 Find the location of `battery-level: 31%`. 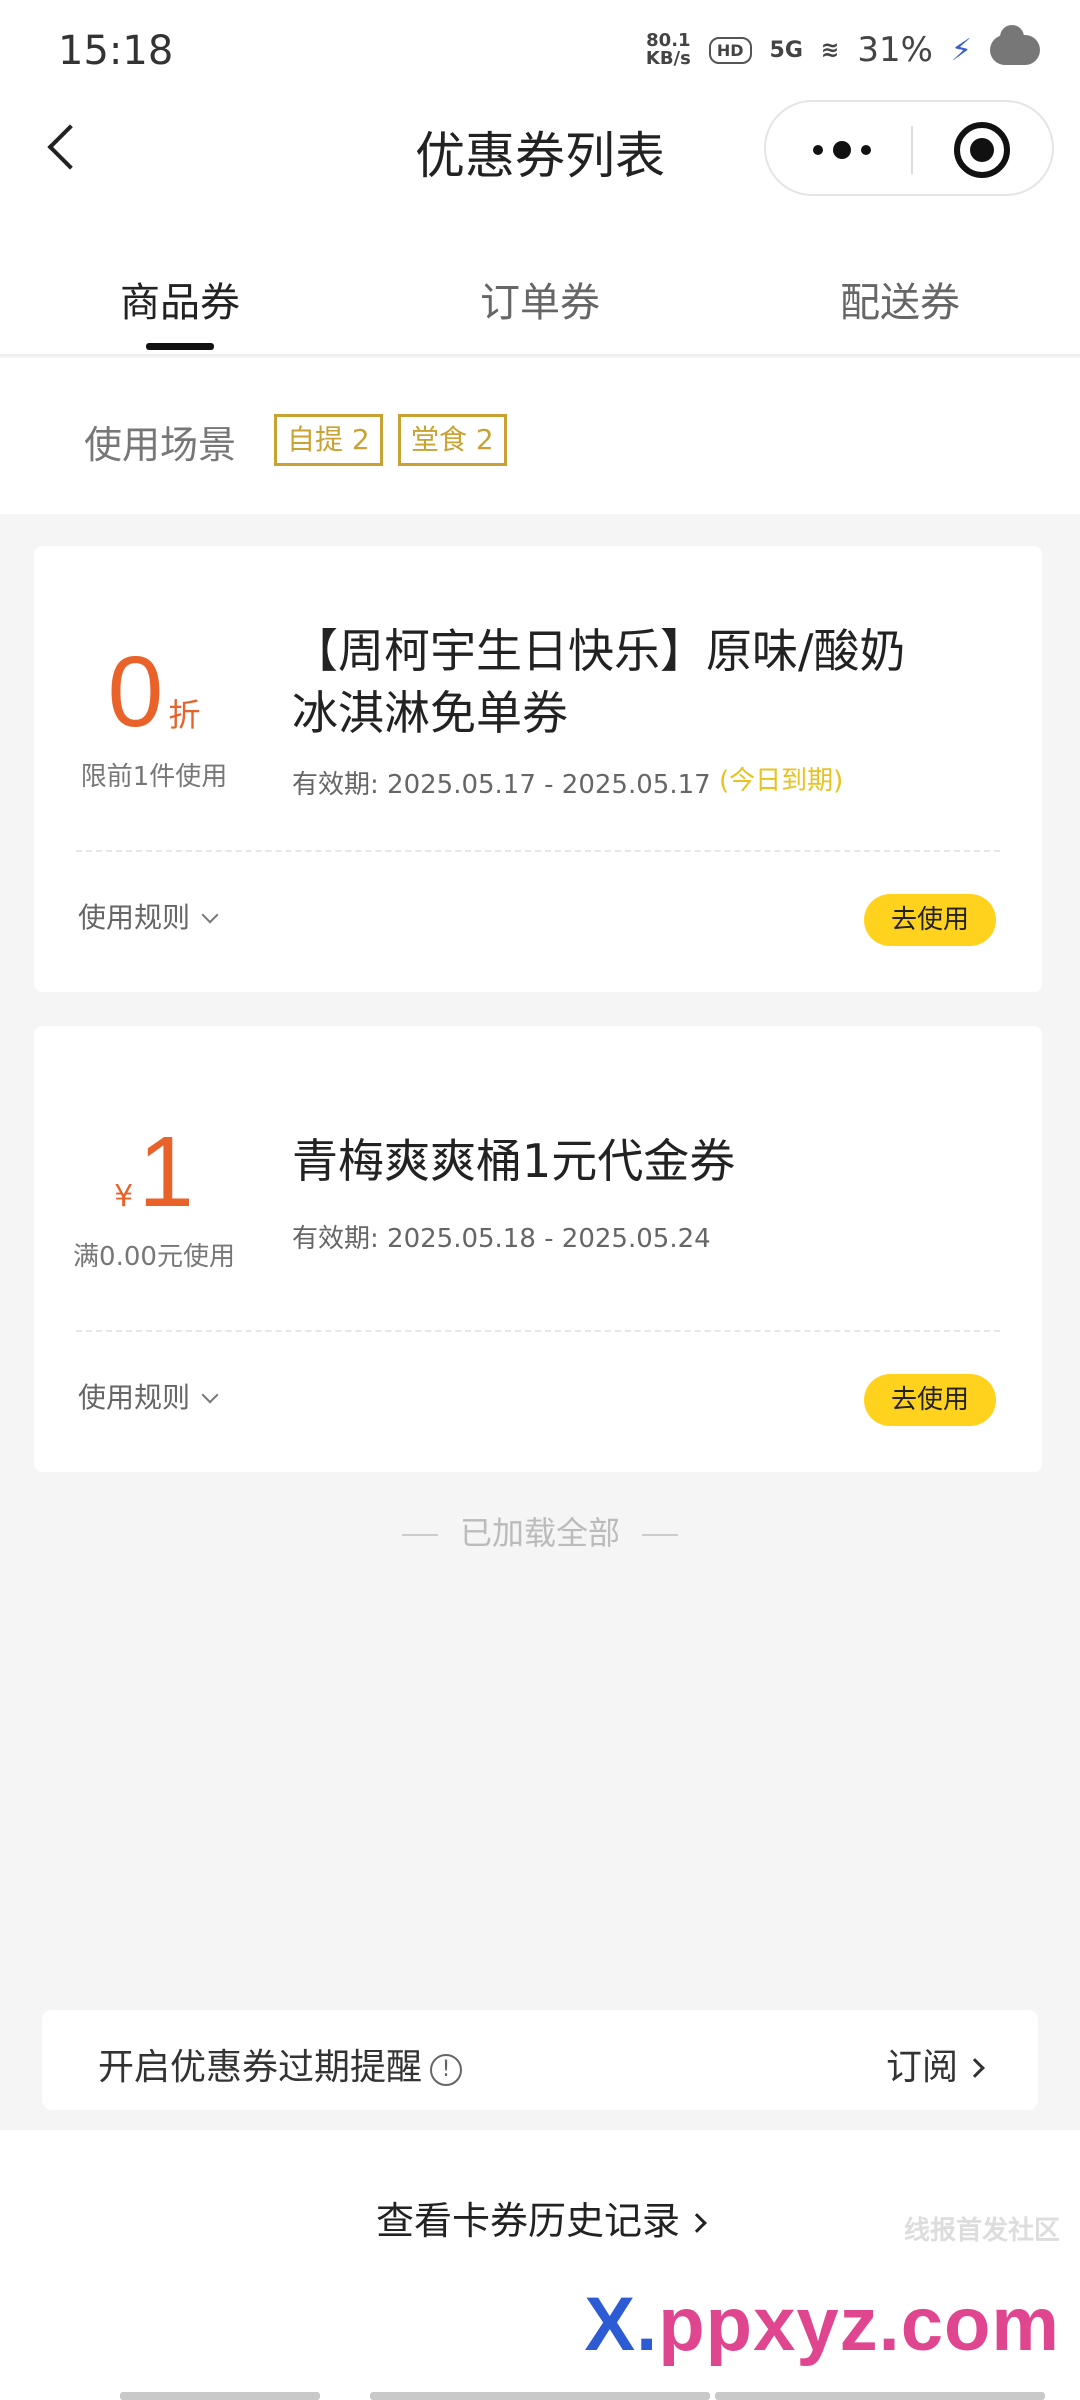

battery-level: 31% is located at coordinates (895, 50).